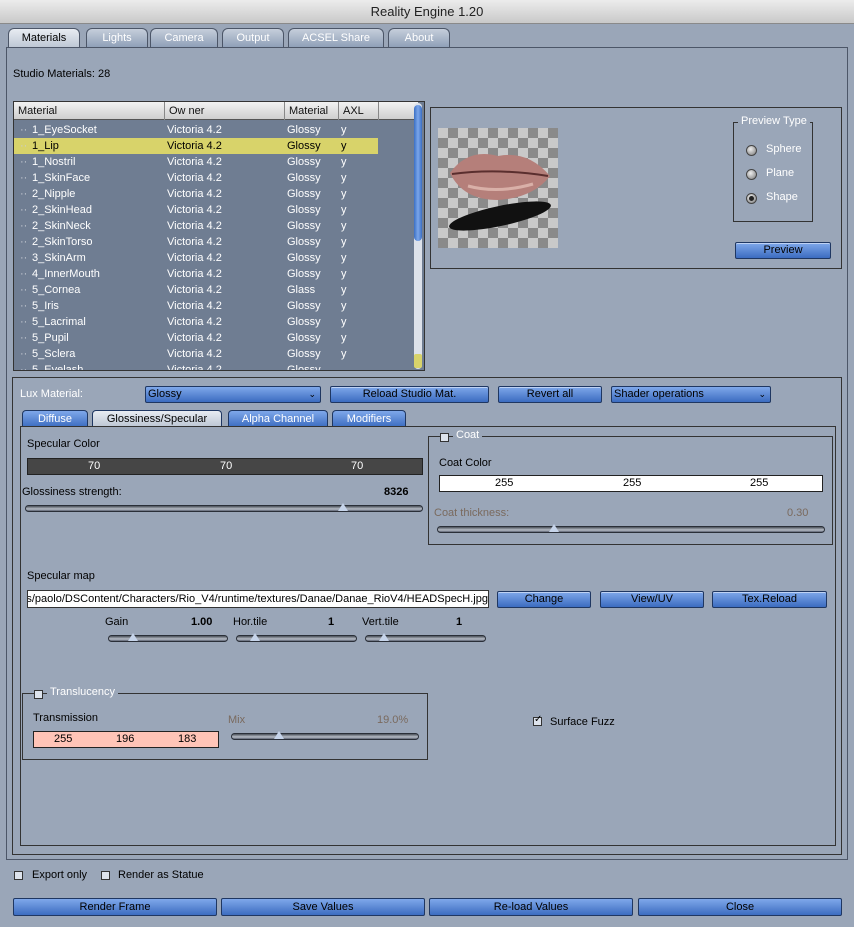 This screenshot has width=854, height=927. What do you see at coordinates (161, 875) in the screenshot?
I see `render-as-statue-label: Render as Statue` at bounding box center [161, 875].